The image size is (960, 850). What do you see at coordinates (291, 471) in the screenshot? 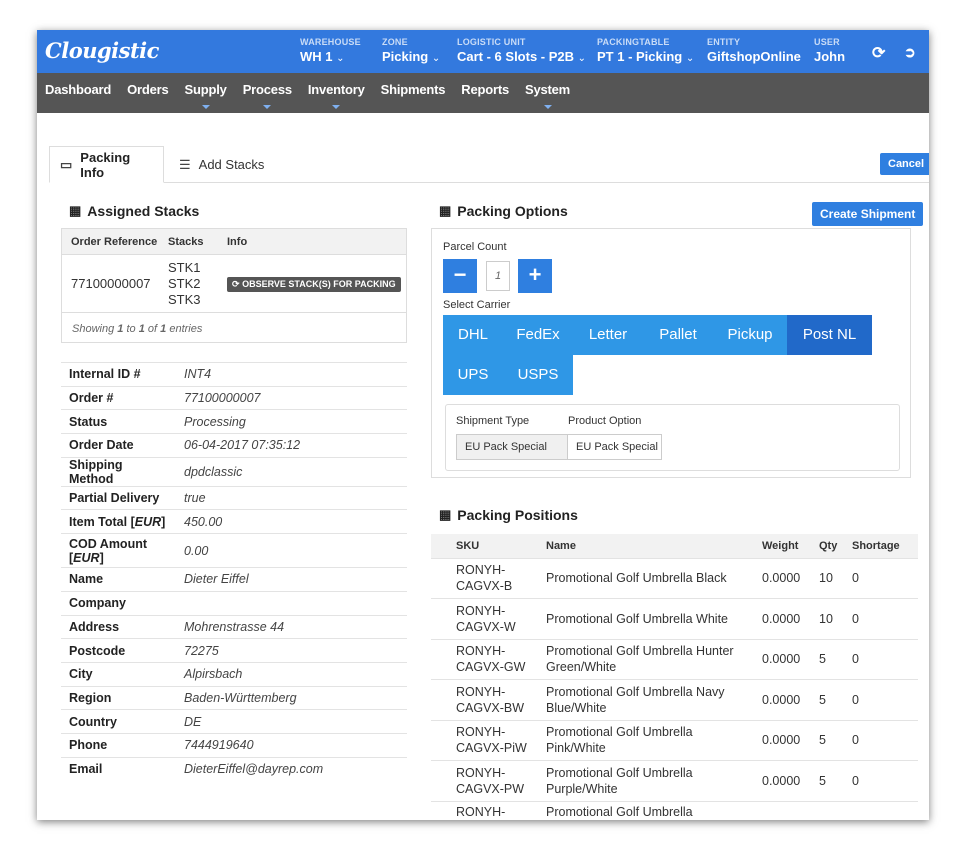
I see `info-value: dpdclassic` at bounding box center [291, 471].